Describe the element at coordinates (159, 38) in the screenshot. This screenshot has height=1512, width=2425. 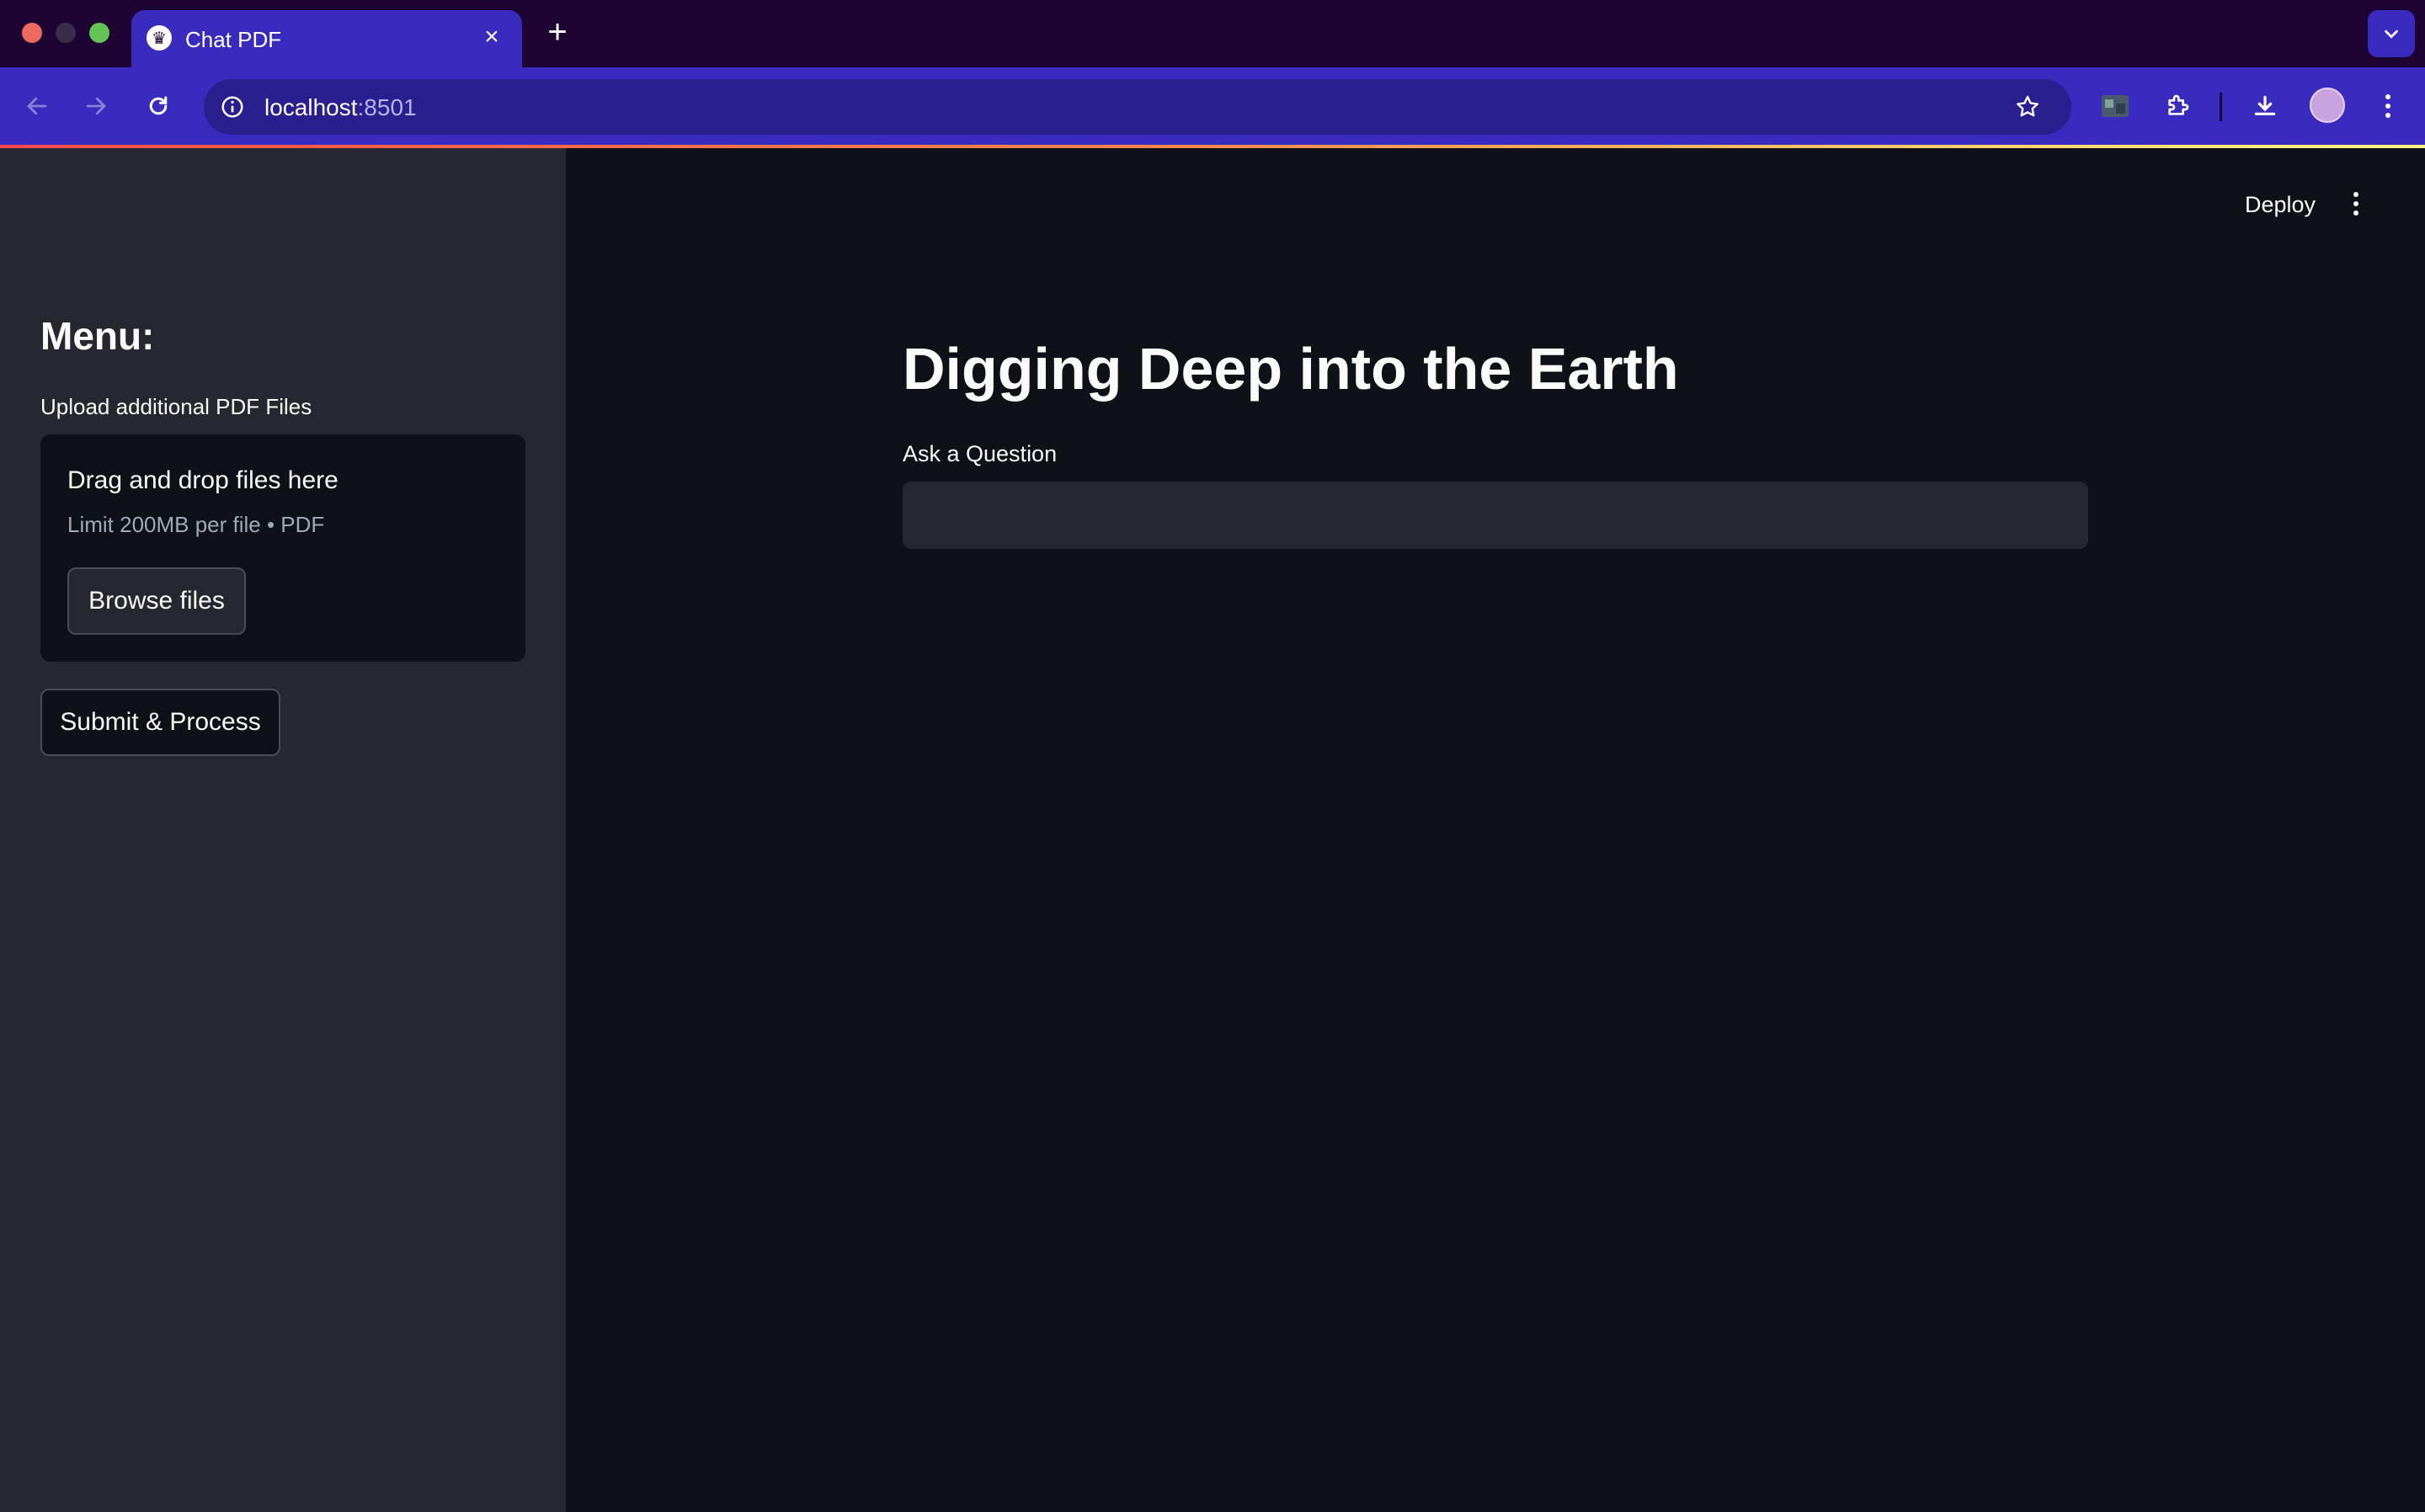
I see `crown-icon: ♛` at that location.